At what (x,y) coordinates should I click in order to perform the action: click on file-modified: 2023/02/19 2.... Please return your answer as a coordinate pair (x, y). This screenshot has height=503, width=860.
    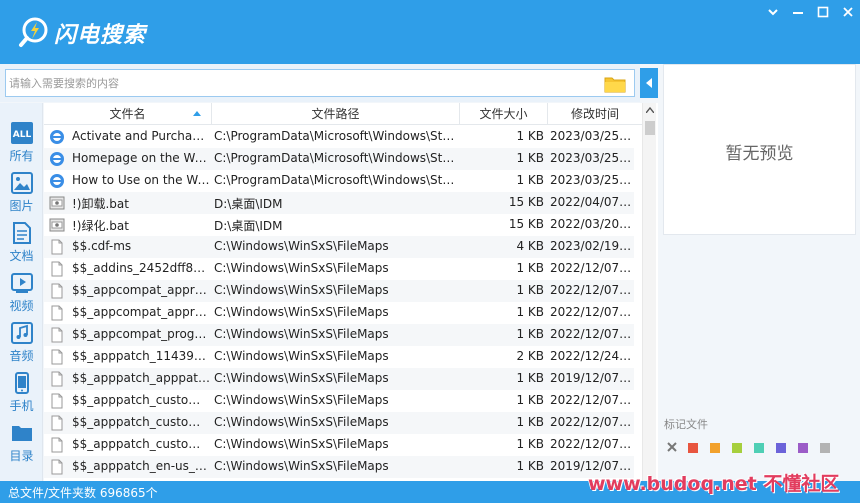
    Looking at the image, I should click on (592, 246).